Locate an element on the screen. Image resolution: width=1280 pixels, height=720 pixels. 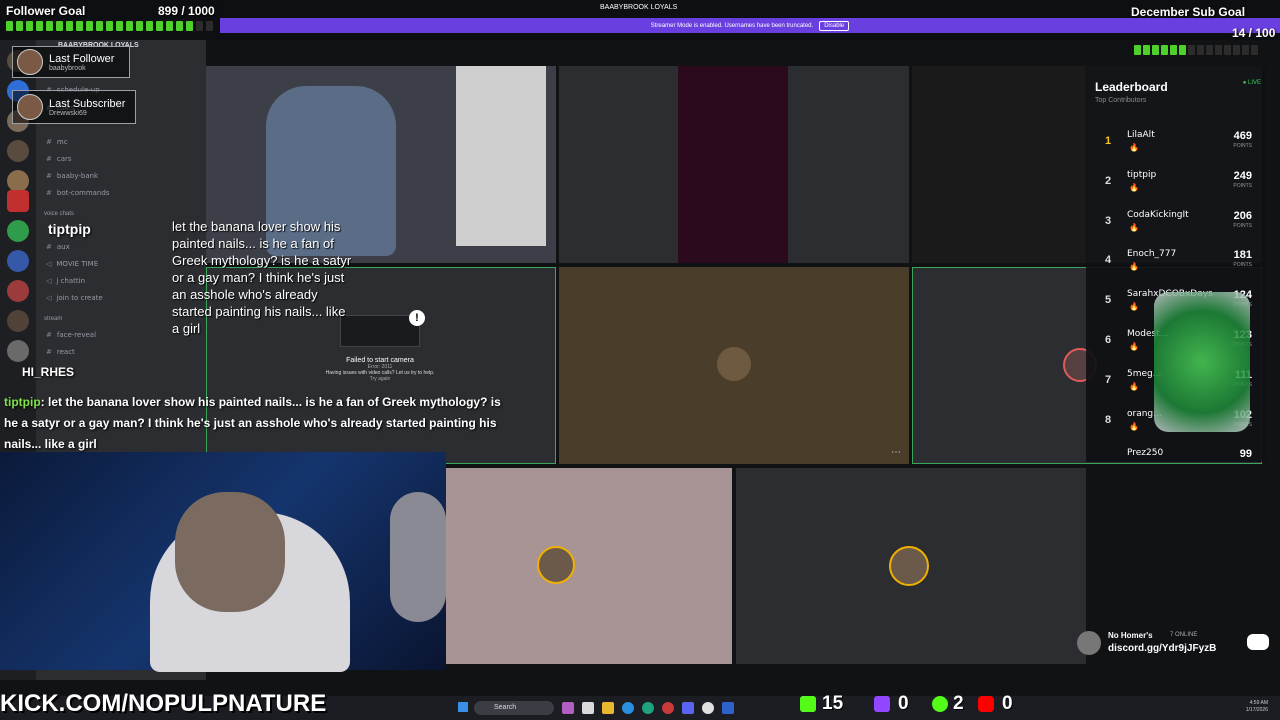
mask-figure is located at coordinates (418, 557).